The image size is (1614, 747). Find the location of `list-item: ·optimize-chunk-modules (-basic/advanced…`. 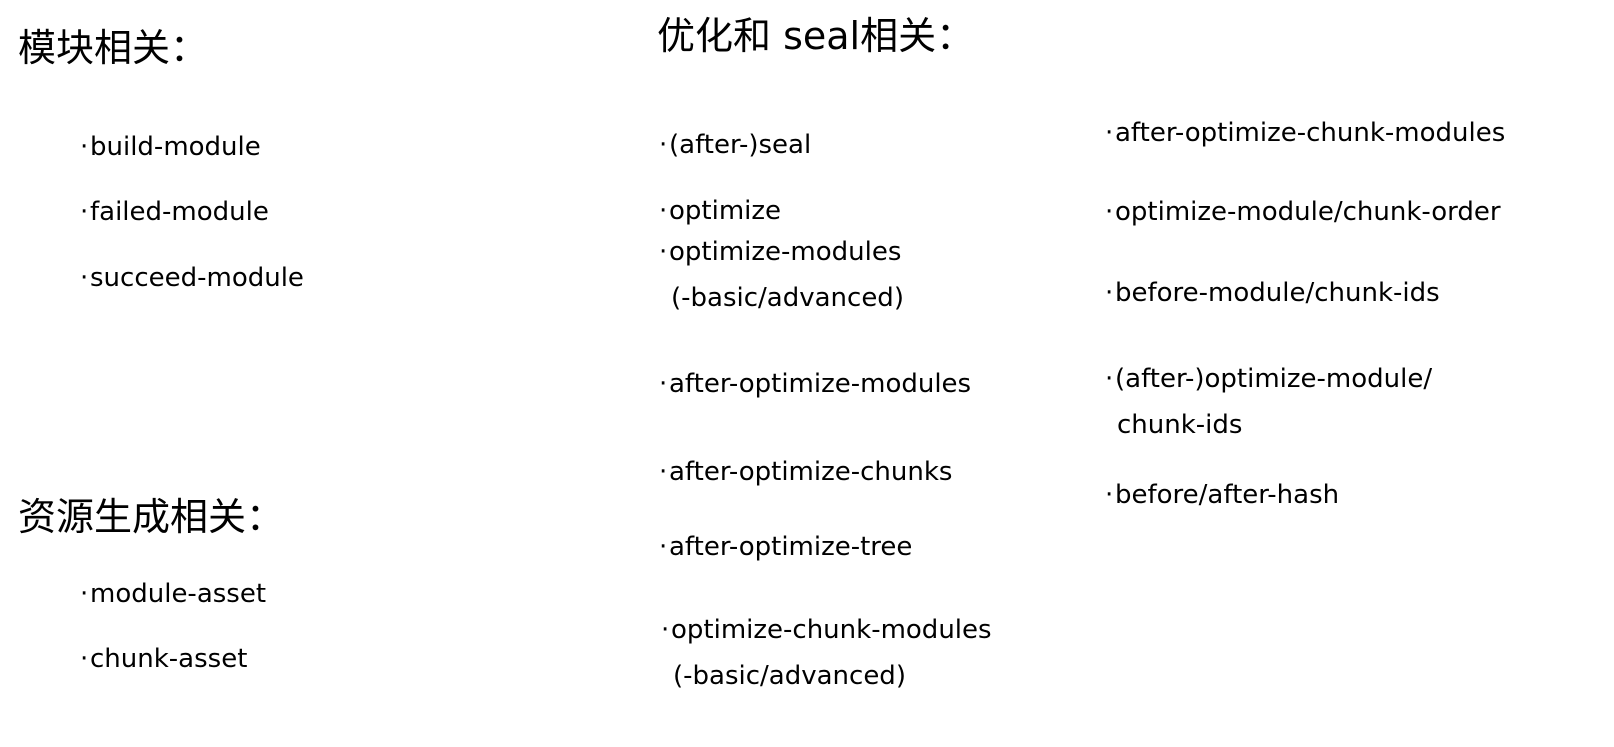

list-item: ·optimize-chunk-modules (-basic/advanced… is located at coordinates (826, 653).